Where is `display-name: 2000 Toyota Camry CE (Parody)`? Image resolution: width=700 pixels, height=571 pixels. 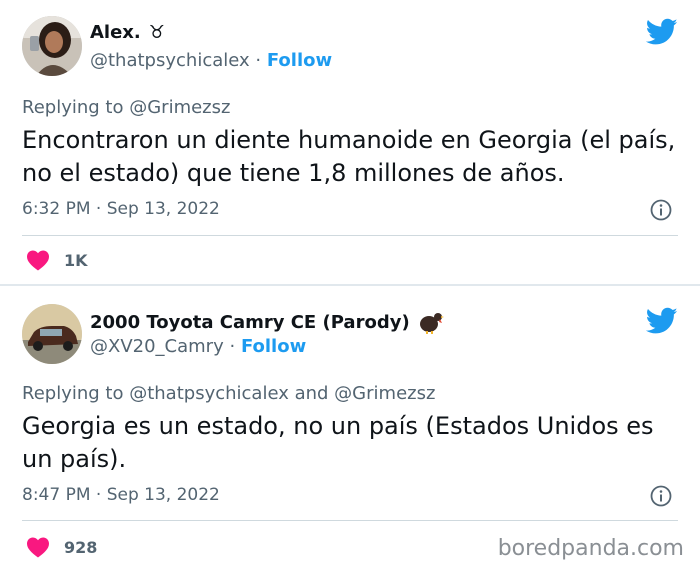 display-name: 2000 Toyota Camry CE (Parody) is located at coordinates (250, 322).